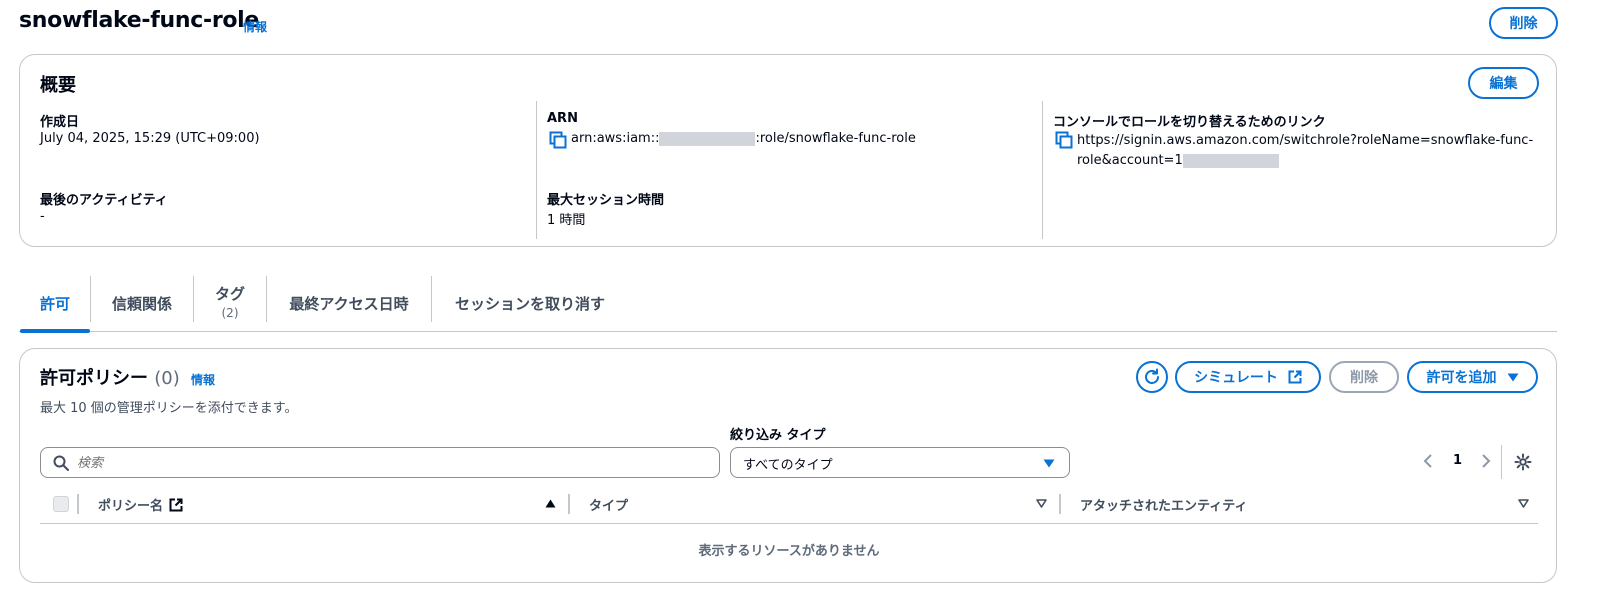 This screenshot has width=1606, height=609. I want to click on policies-info-link: 情報, so click(203, 379).